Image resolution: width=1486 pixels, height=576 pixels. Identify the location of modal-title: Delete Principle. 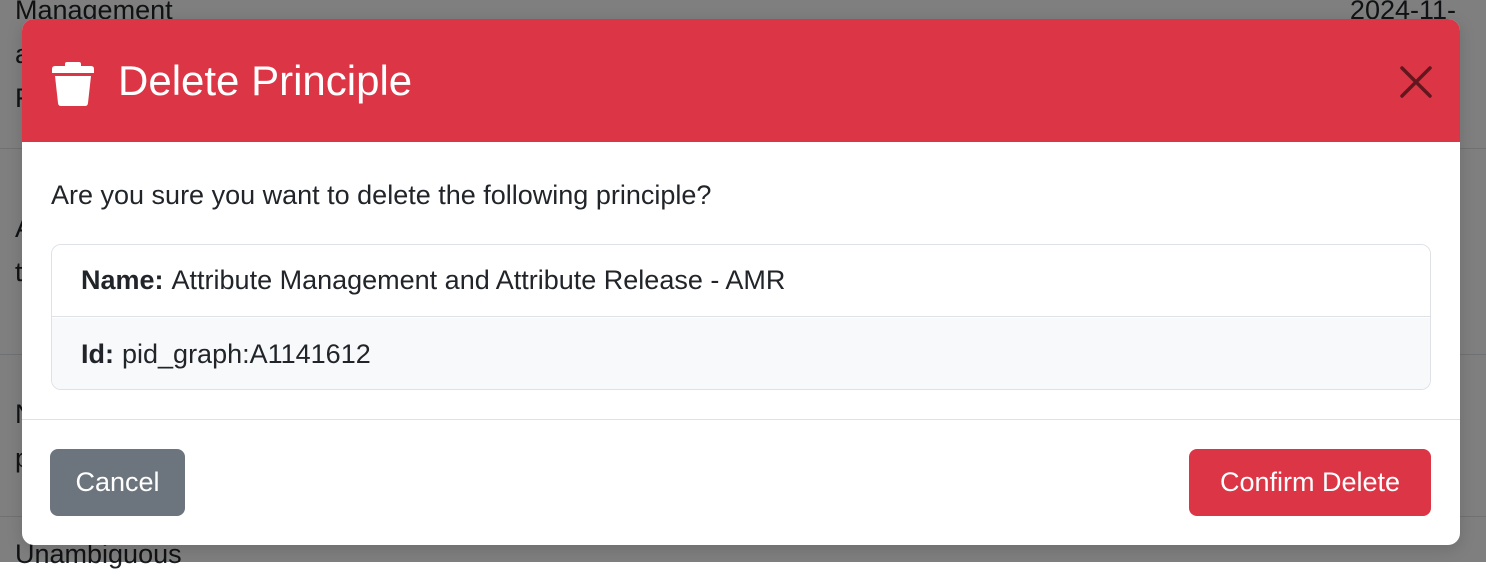
(265, 81).